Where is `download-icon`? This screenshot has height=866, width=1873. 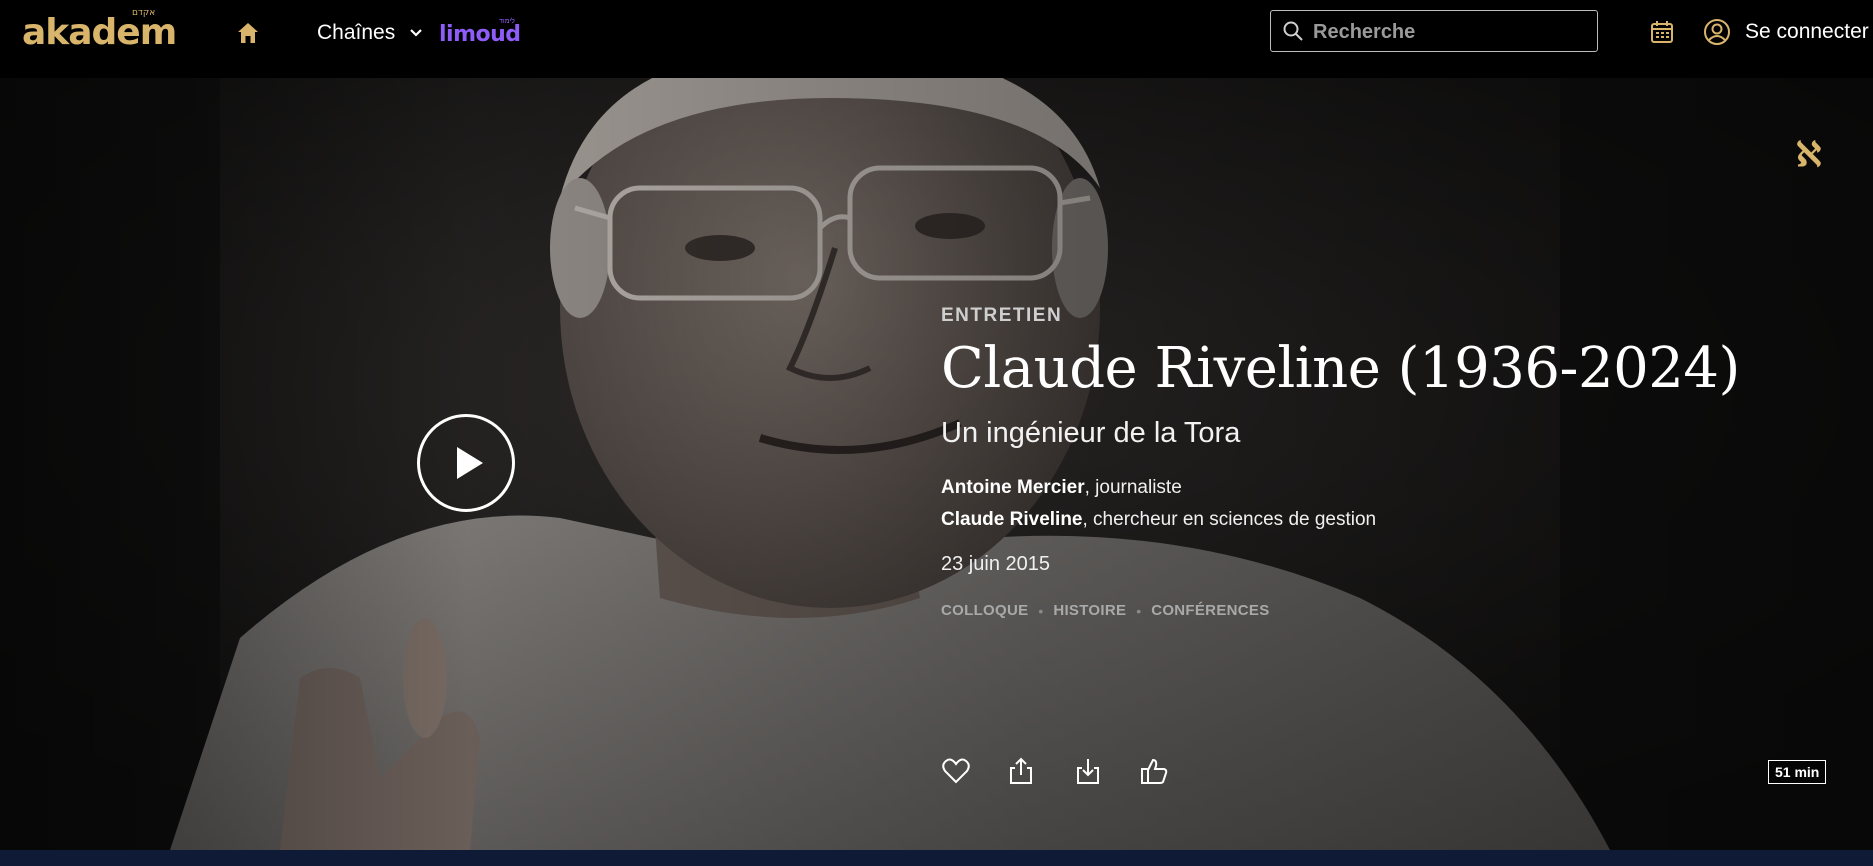 download-icon is located at coordinates (1088, 771).